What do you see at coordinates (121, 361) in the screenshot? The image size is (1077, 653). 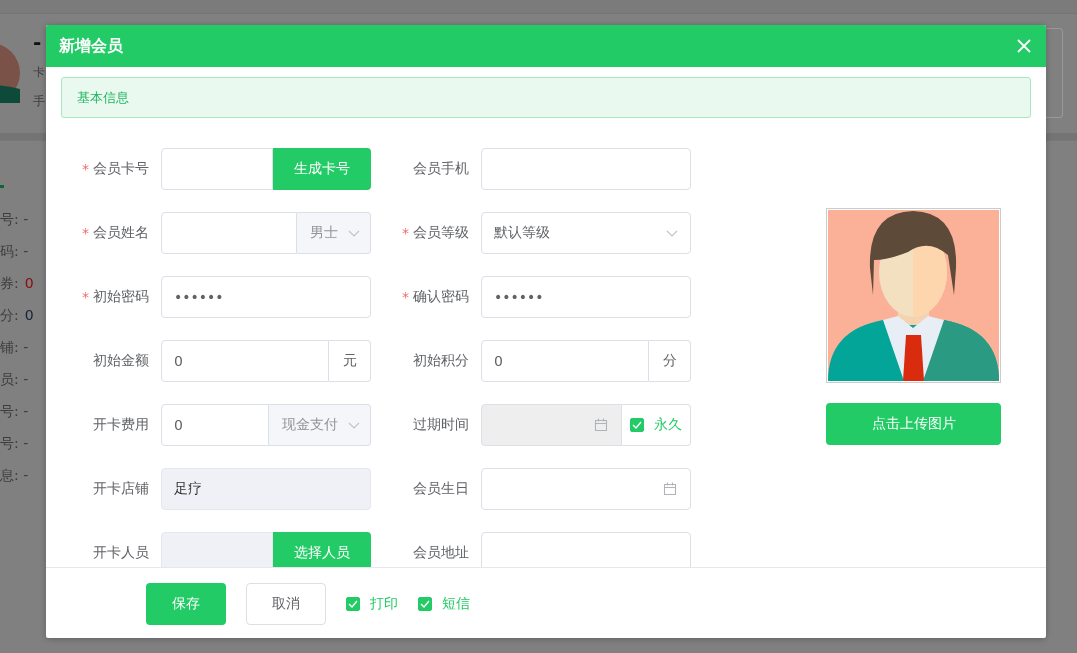 I see `field-label: 初始金额` at bounding box center [121, 361].